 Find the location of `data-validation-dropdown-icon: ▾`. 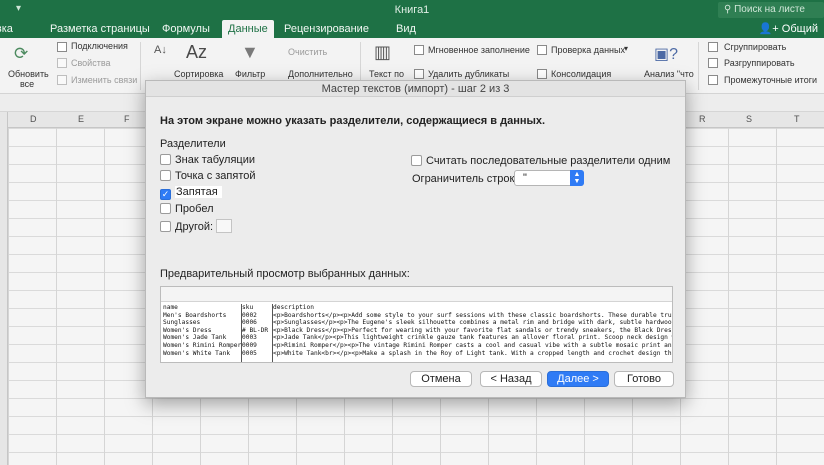

data-validation-dropdown-icon: ▾ is located at coordinates (626, 48).